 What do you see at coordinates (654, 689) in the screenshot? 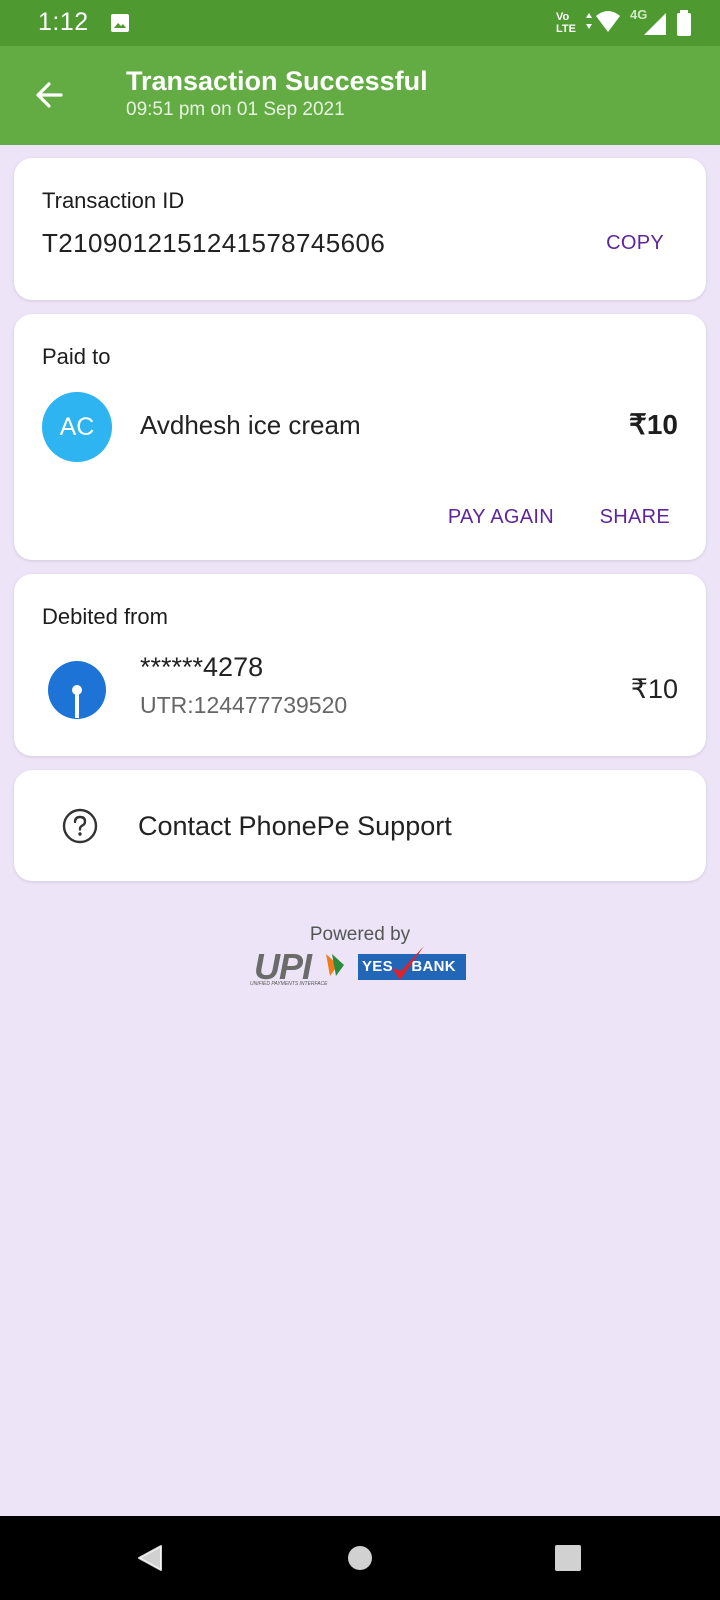
I see `debited-amount: ₹10` at bounding box center [654, 689].